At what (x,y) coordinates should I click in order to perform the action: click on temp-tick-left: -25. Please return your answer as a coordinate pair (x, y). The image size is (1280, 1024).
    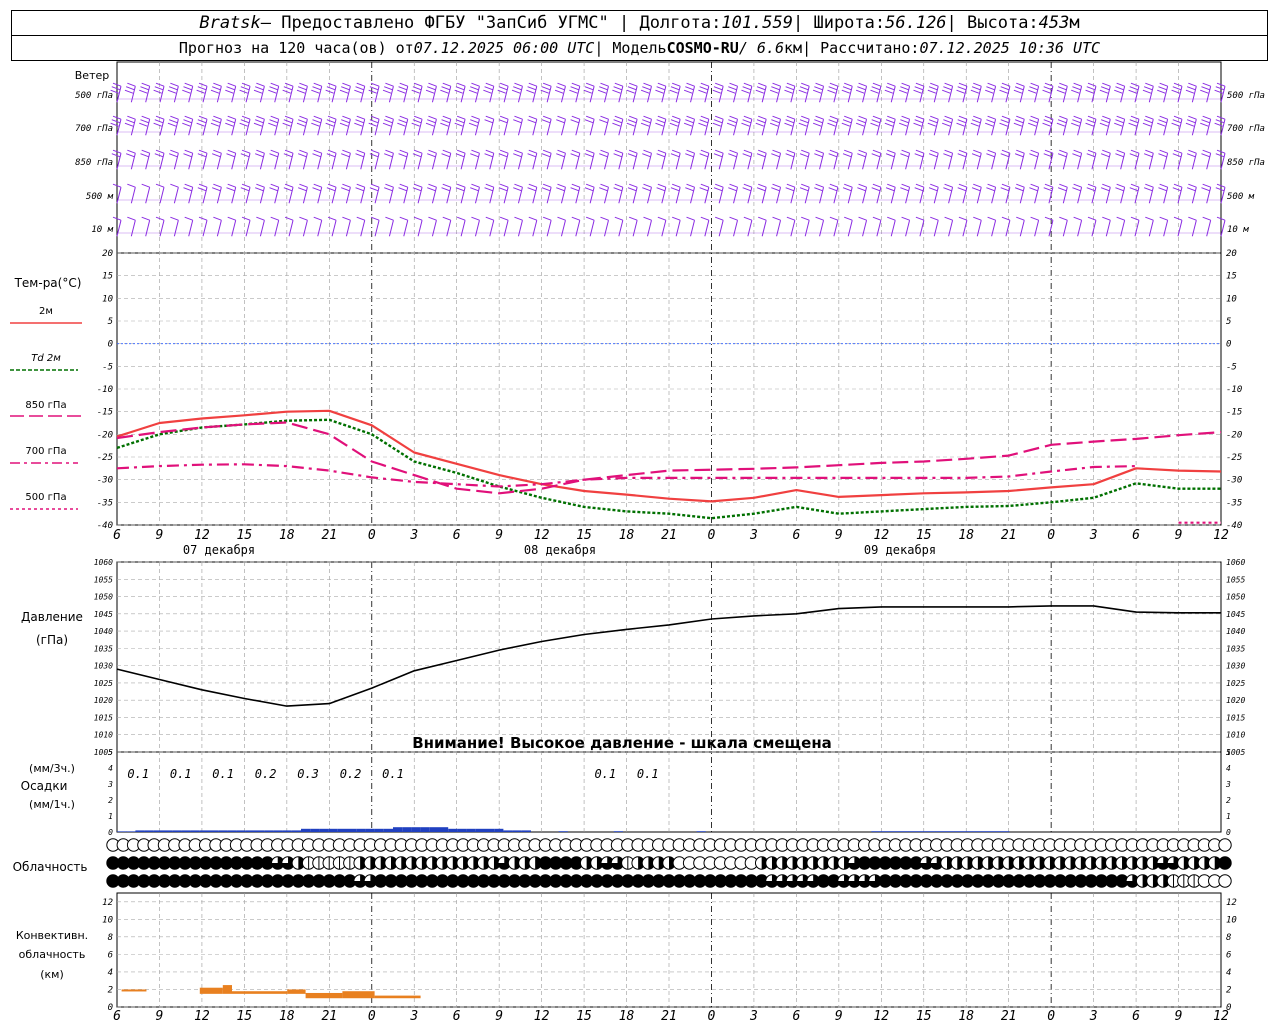
    Looking at the image, I should click on (105, 458).